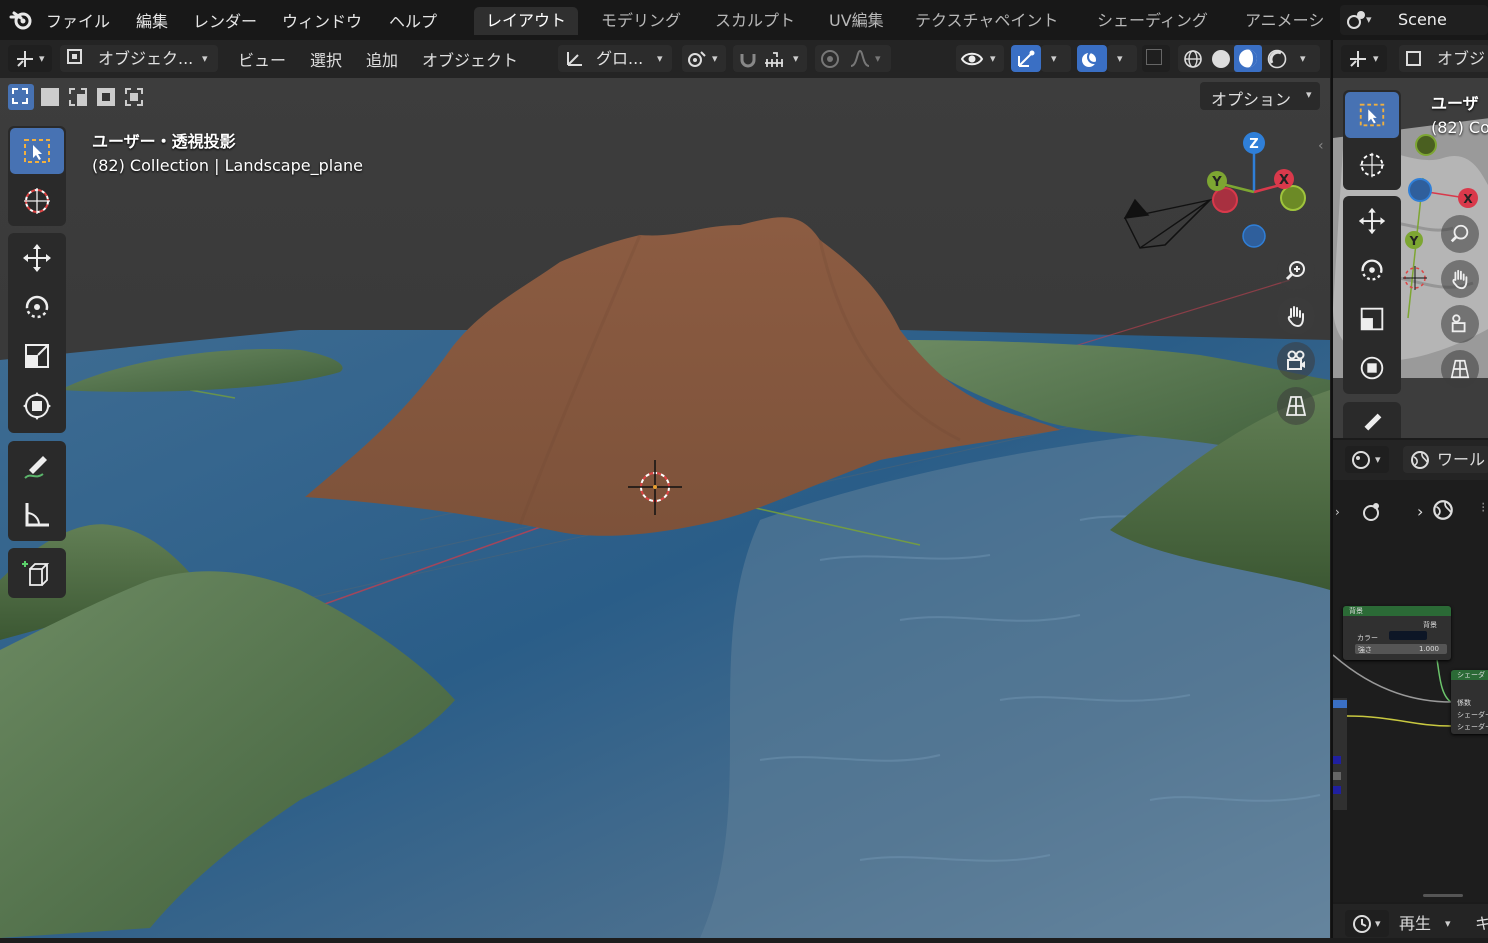 This screenshot has width=1488, height=943. I want to click on orientation-icon, so click(575, 62).